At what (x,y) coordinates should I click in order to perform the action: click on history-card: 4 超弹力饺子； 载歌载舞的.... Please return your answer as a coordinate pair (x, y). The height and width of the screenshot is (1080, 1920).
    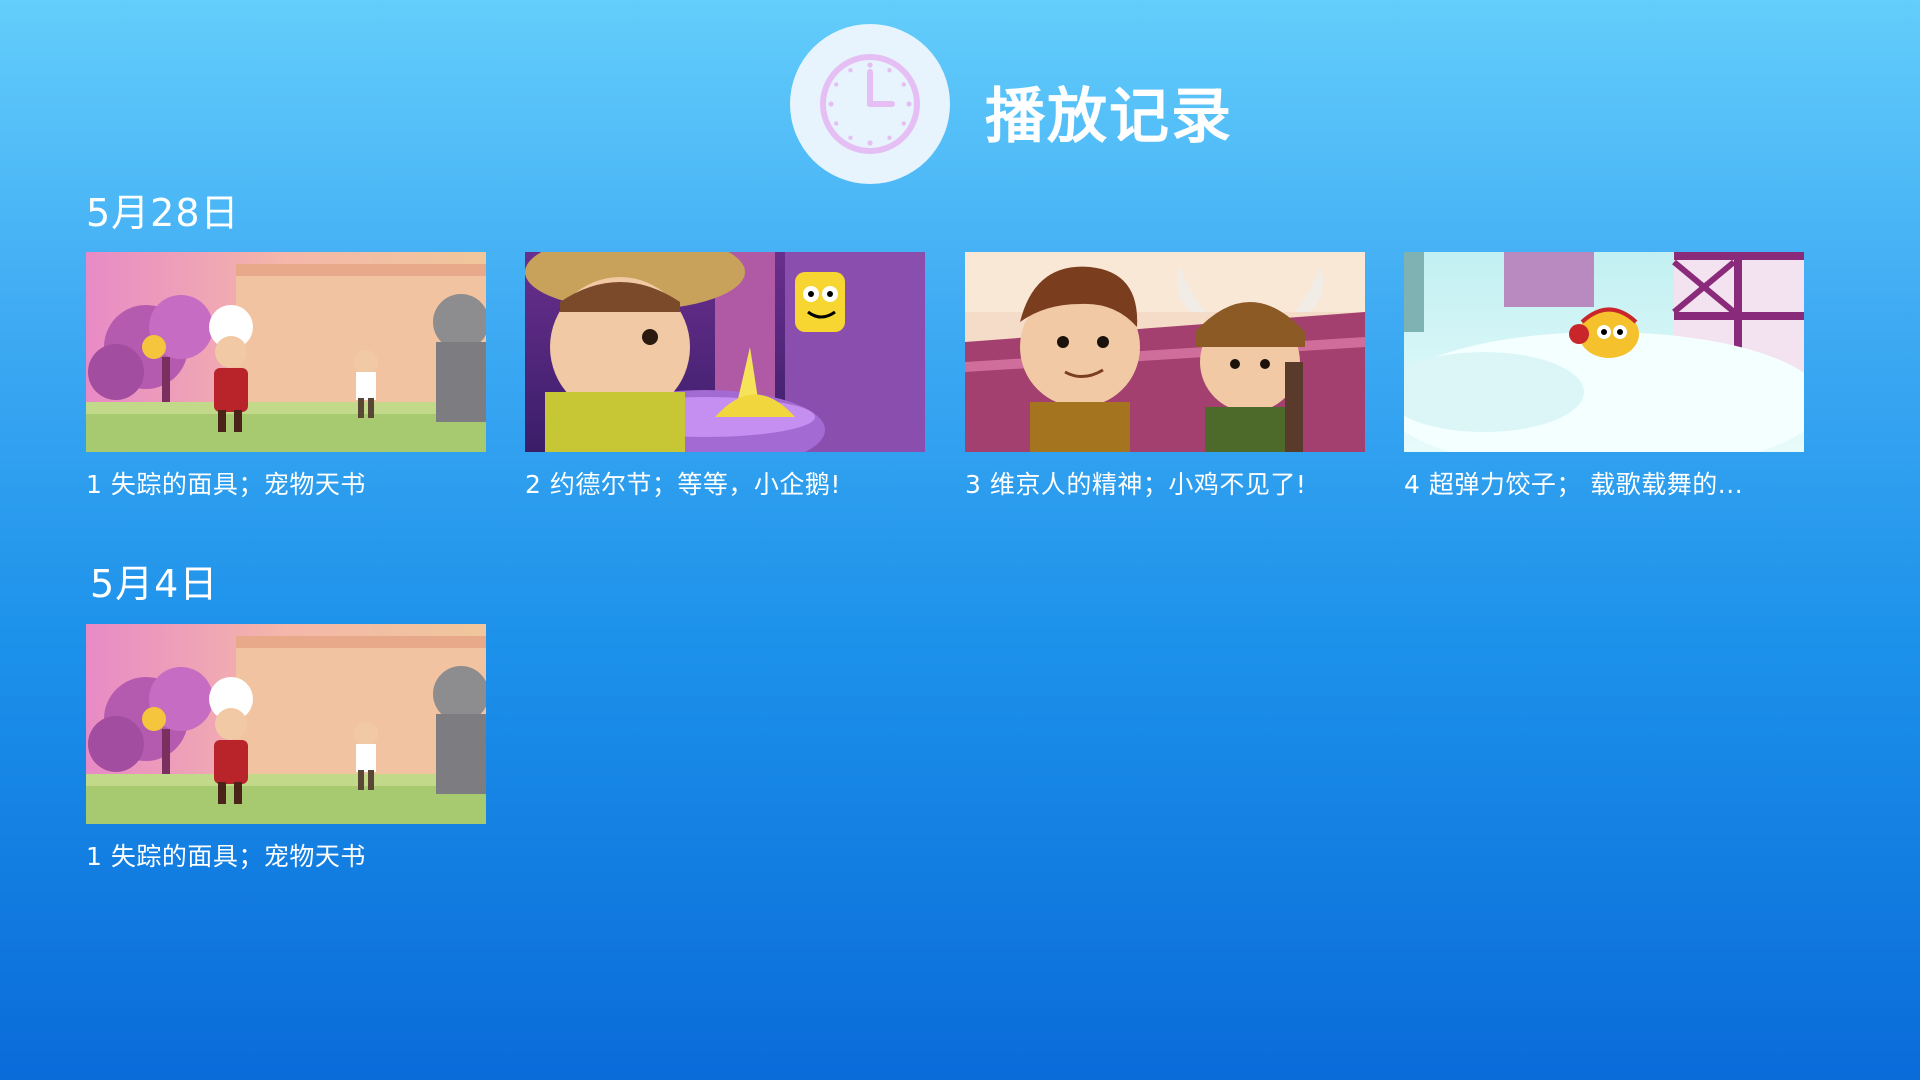
    Looking at the image, I should click on (1604, 377).